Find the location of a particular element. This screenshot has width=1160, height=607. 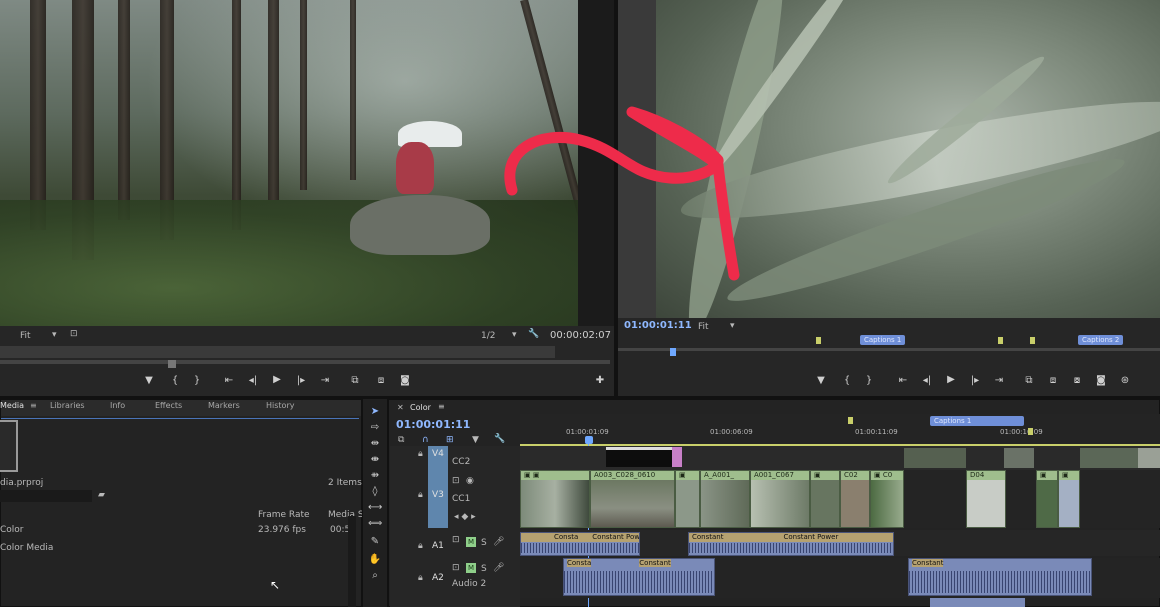

slide-tool-icon: ⟺ is located at coordinates (375, 523).